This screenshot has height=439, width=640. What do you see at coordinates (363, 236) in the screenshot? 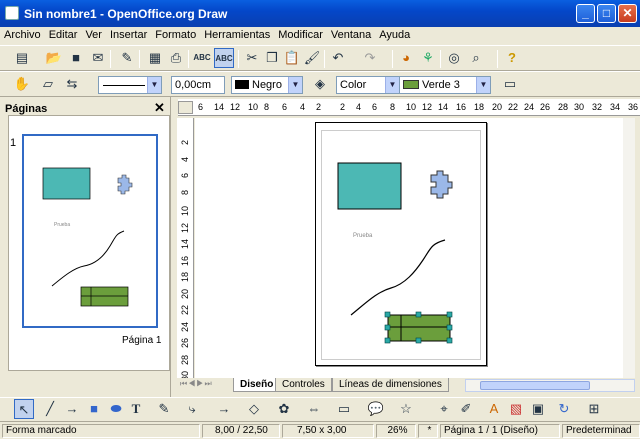
I see `canvas-sample-text: Prueba` at bounding box center [363, 236].